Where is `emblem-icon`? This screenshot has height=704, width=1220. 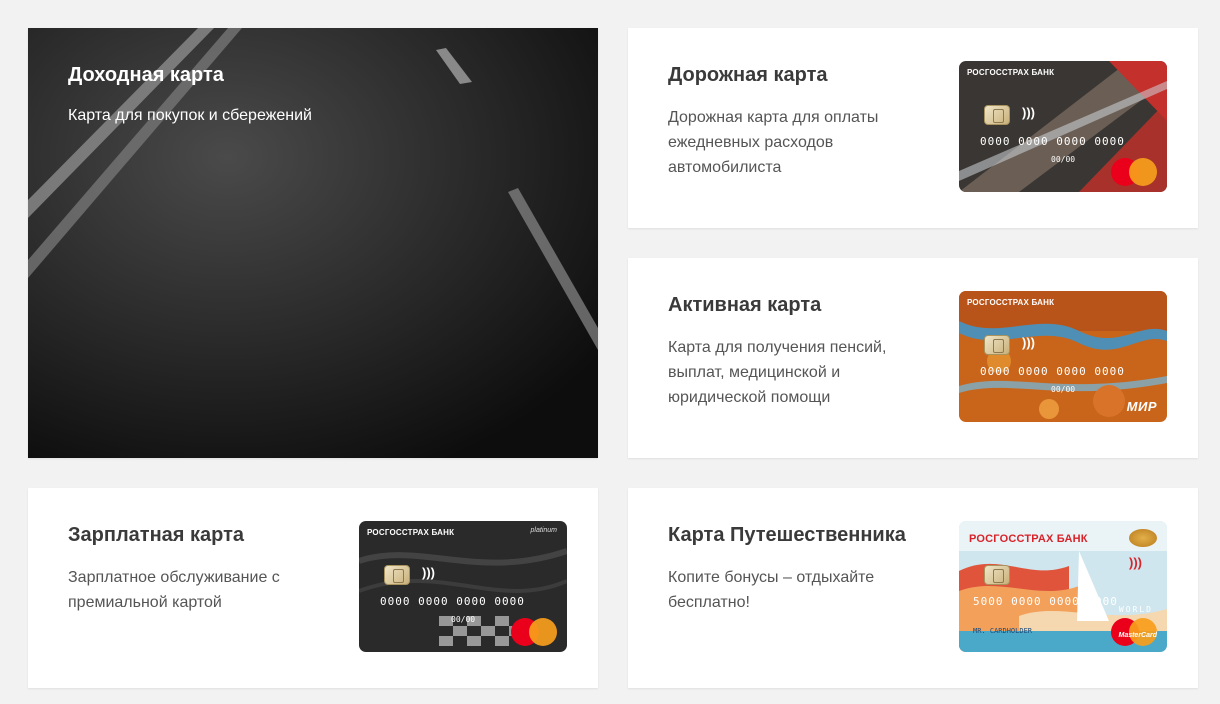
emblem-icon is located at coordinates (1143, 538).